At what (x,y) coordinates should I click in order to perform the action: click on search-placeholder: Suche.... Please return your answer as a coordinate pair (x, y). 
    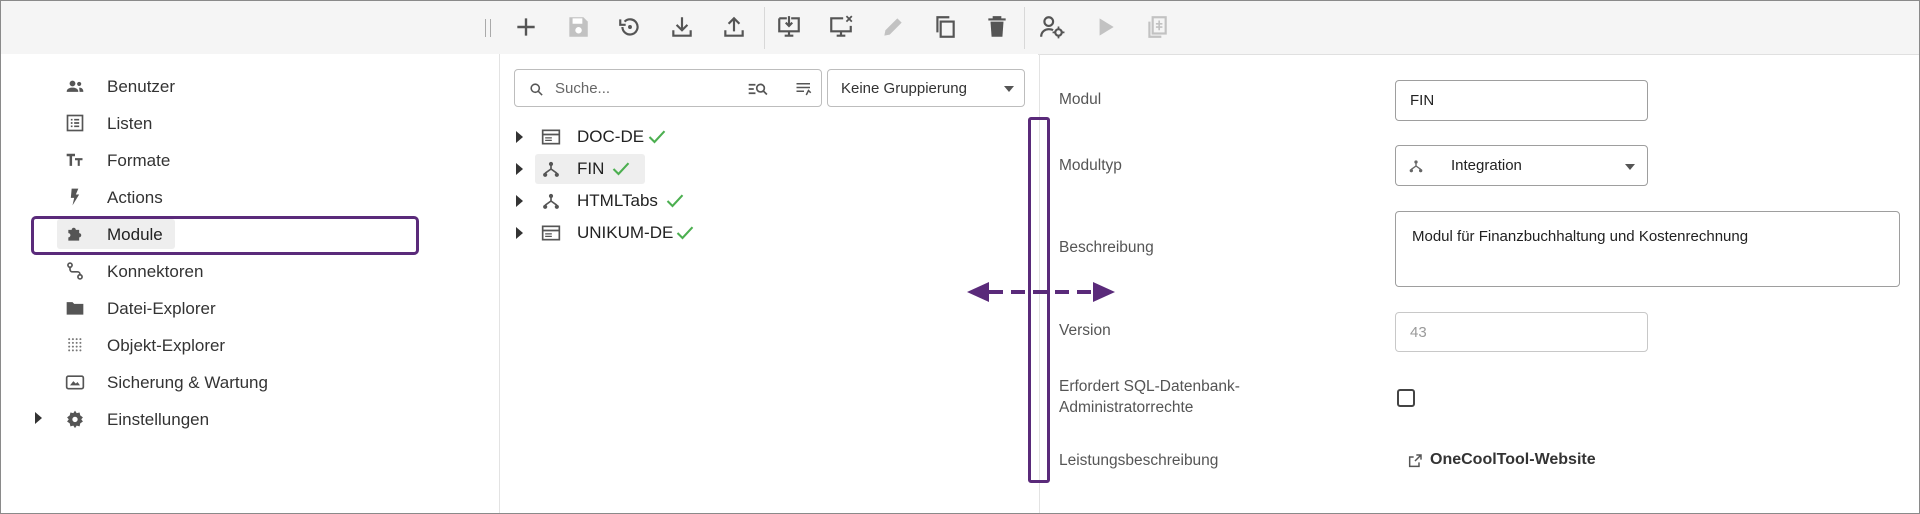
    Looking at the image, I should click on (583, 88).